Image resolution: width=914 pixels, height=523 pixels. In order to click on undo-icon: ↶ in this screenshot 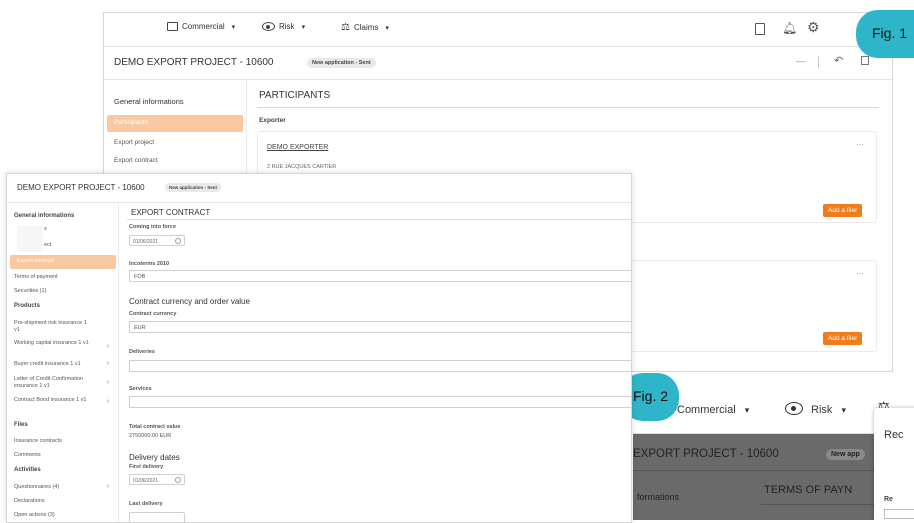, I will do `click(838, 60)`.